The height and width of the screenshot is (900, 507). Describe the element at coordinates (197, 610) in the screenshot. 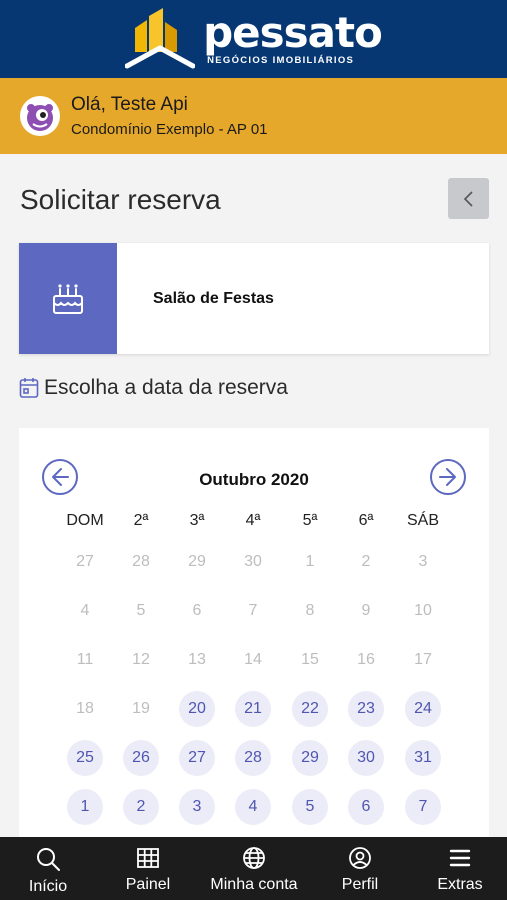

I see `calendar-day-disabled: 6` at that location.